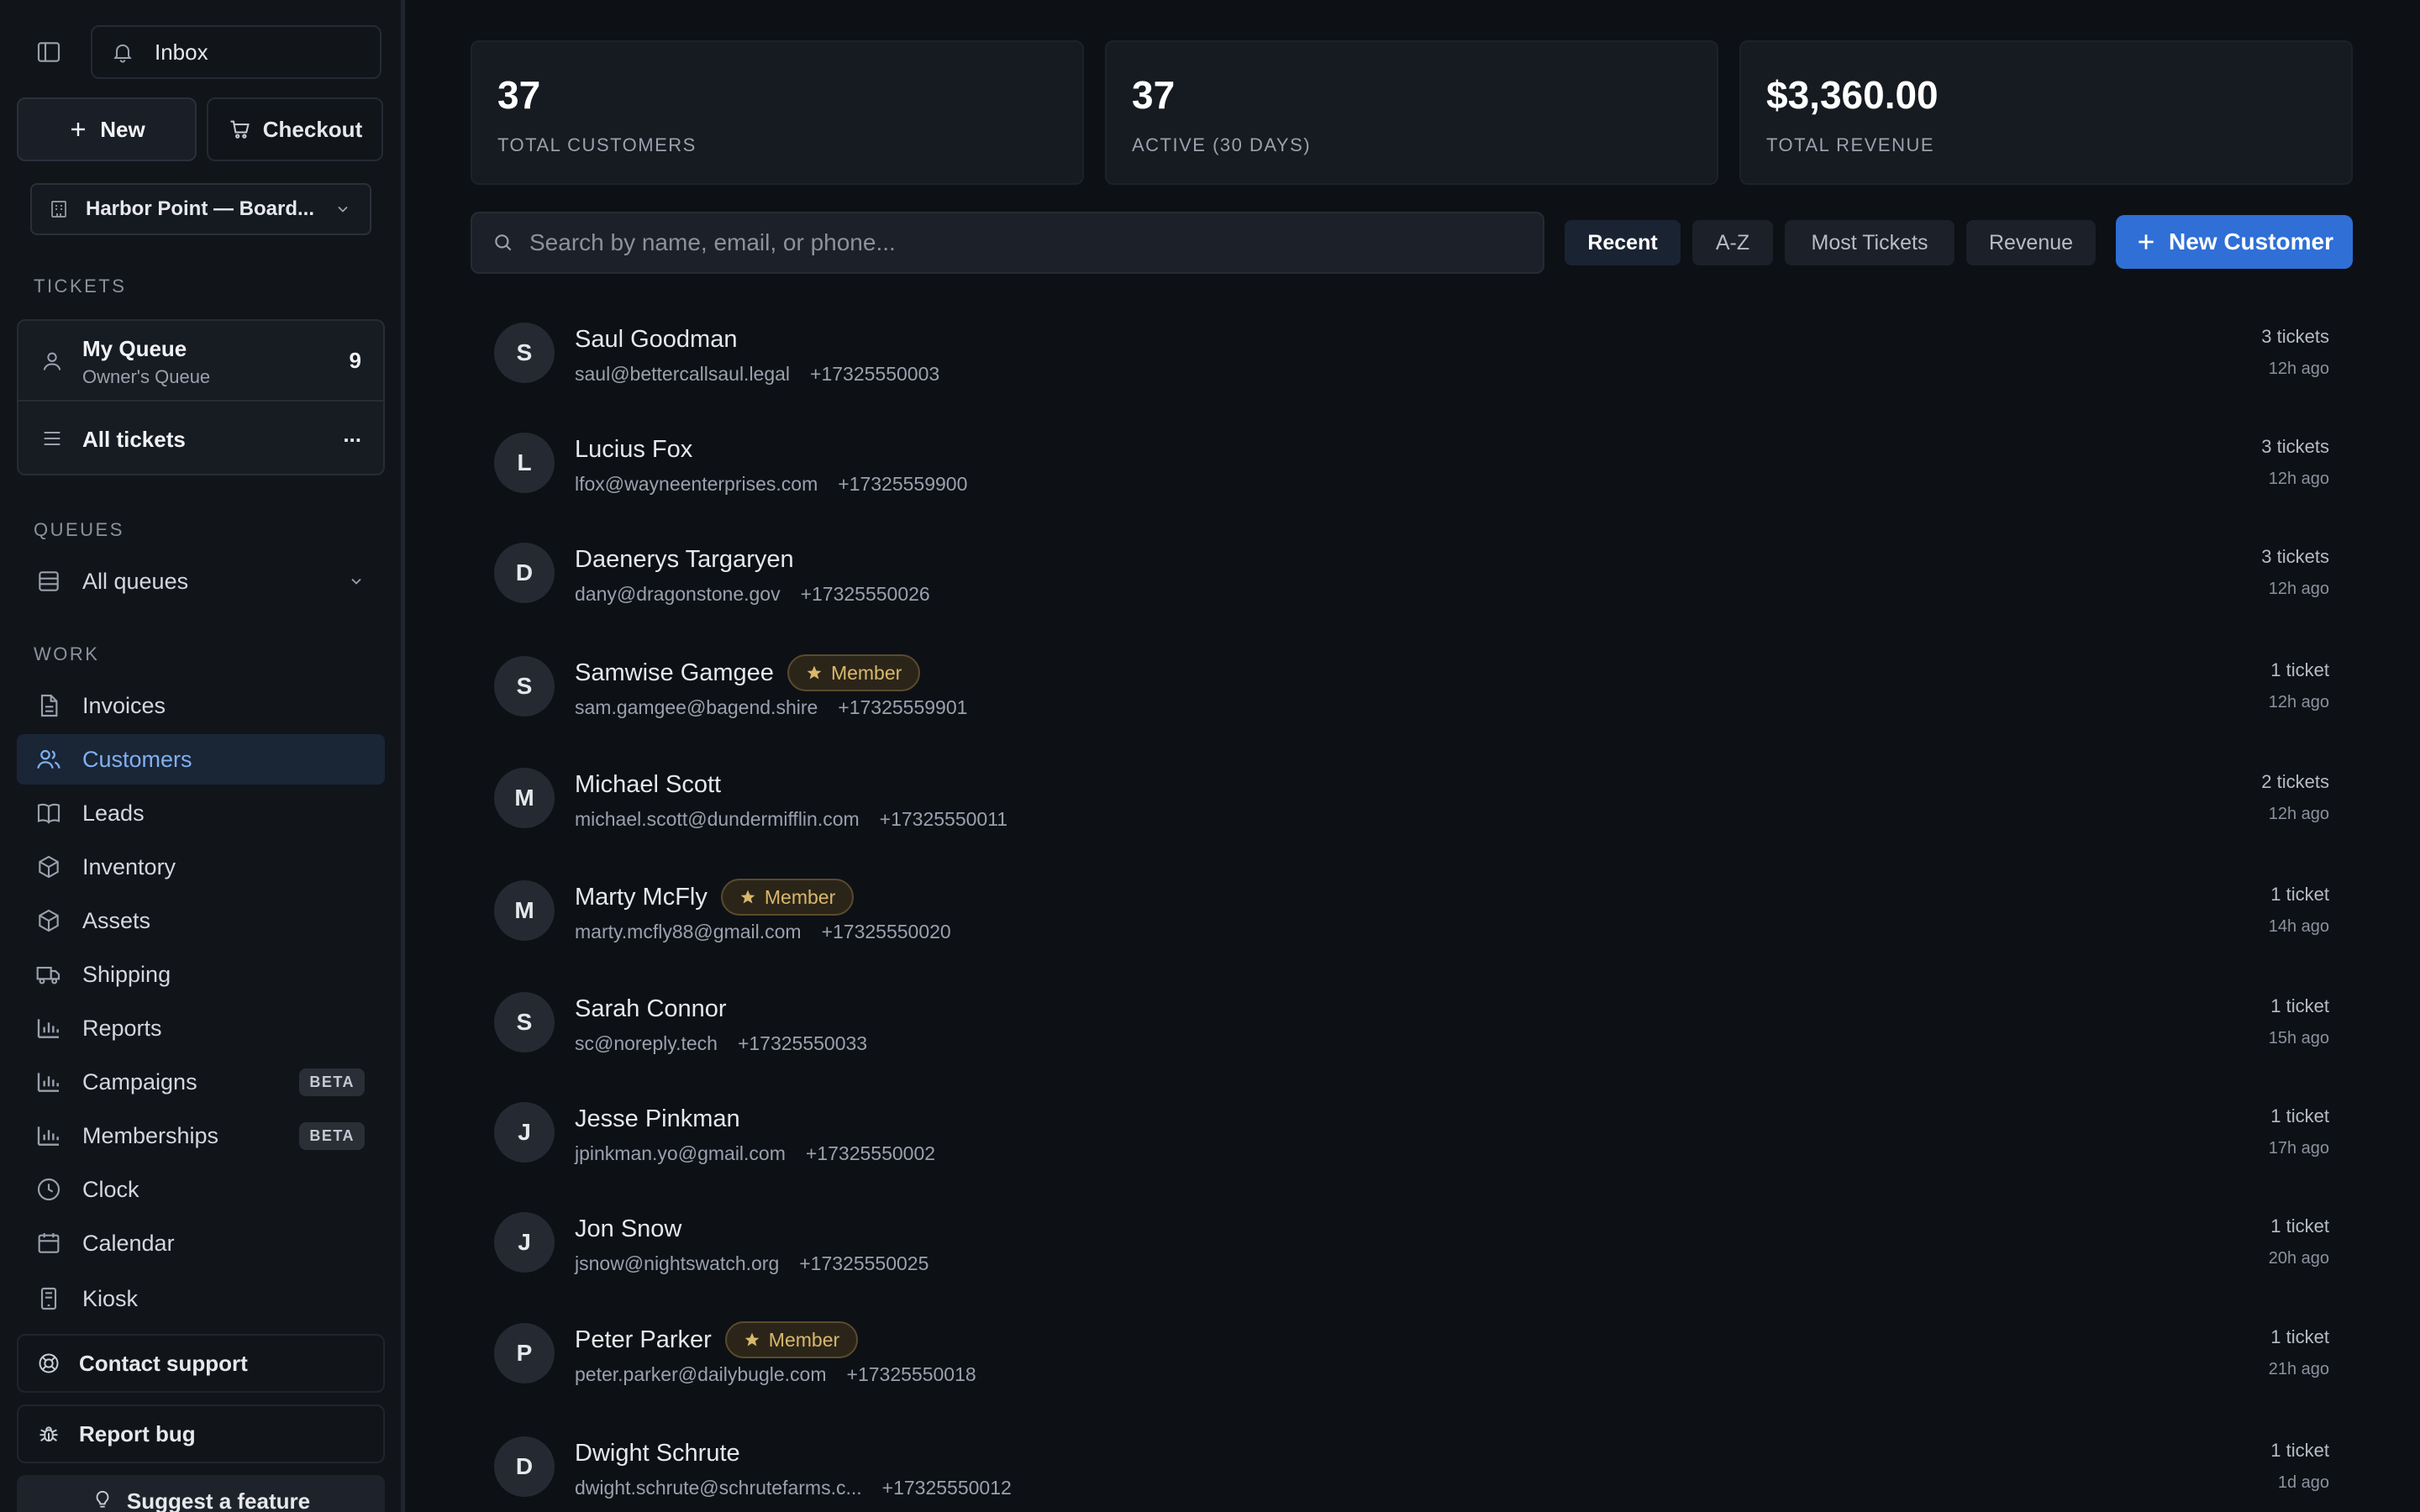 This screenshot has width=2420, height=1512. I want to click on customer-phone: +17325550026, so click(865, 594).